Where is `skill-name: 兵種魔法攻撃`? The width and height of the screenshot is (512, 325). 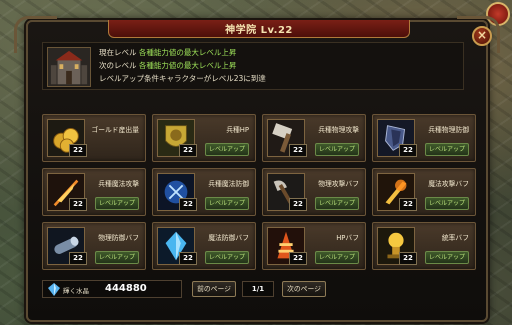 skill-name: 兵種魔法攻撃 is located at coordinates (118, 184).